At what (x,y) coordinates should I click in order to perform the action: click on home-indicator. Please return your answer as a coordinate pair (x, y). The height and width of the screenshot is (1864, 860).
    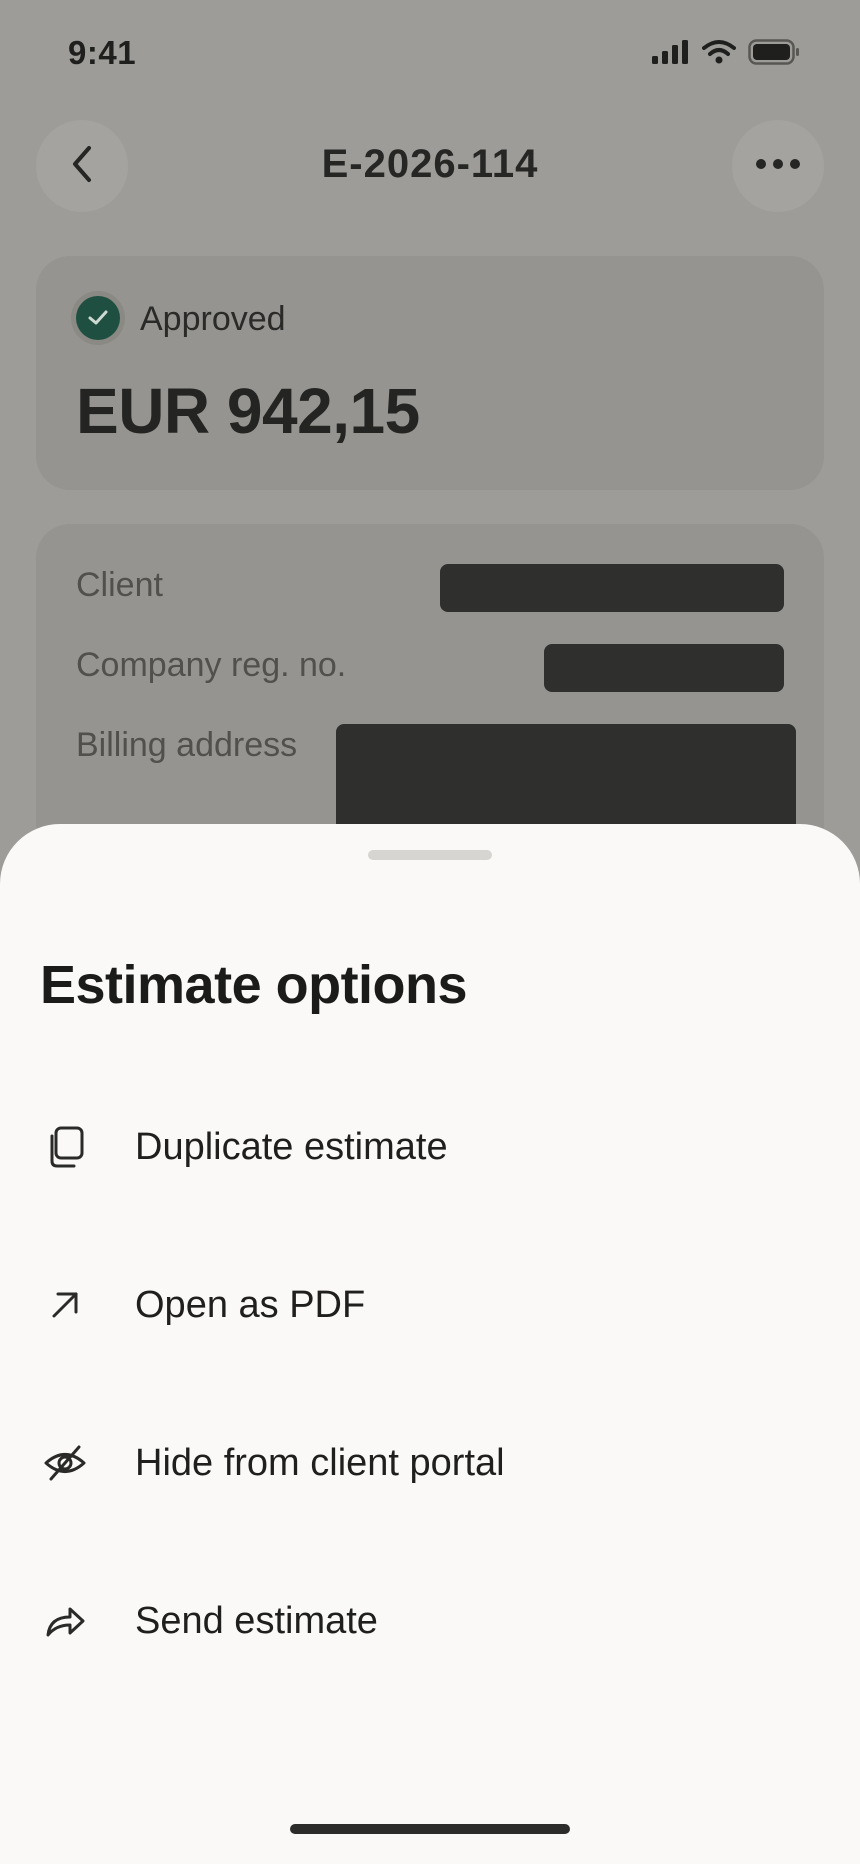
    Looking at the image, I should click on (430, 1829).